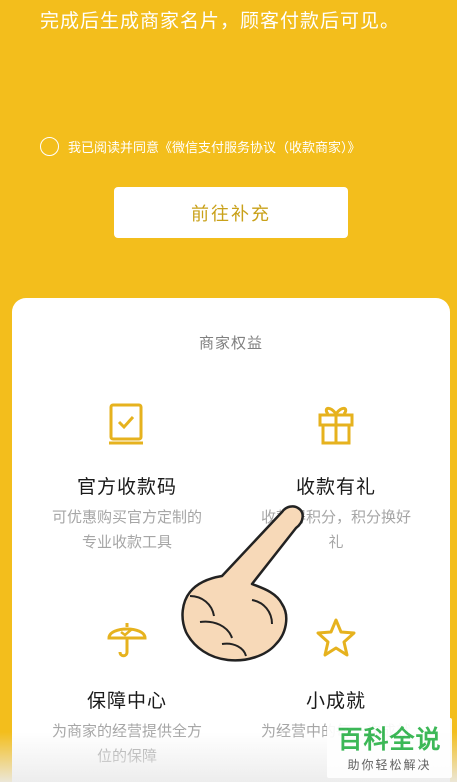 This screenshot has width=457, height=782. What do you see at coordinates (242, 583) in the screenshot?
I see `pointing-hand-icon` at bounding box center [242, 583].